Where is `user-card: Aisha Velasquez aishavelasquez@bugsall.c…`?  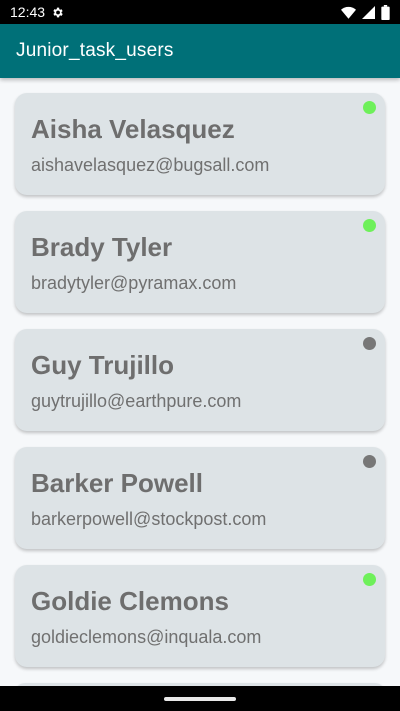 user-card: Aisha Velasquez aishavelasquez@bugsall.c… is located at coordinates (200, 144).